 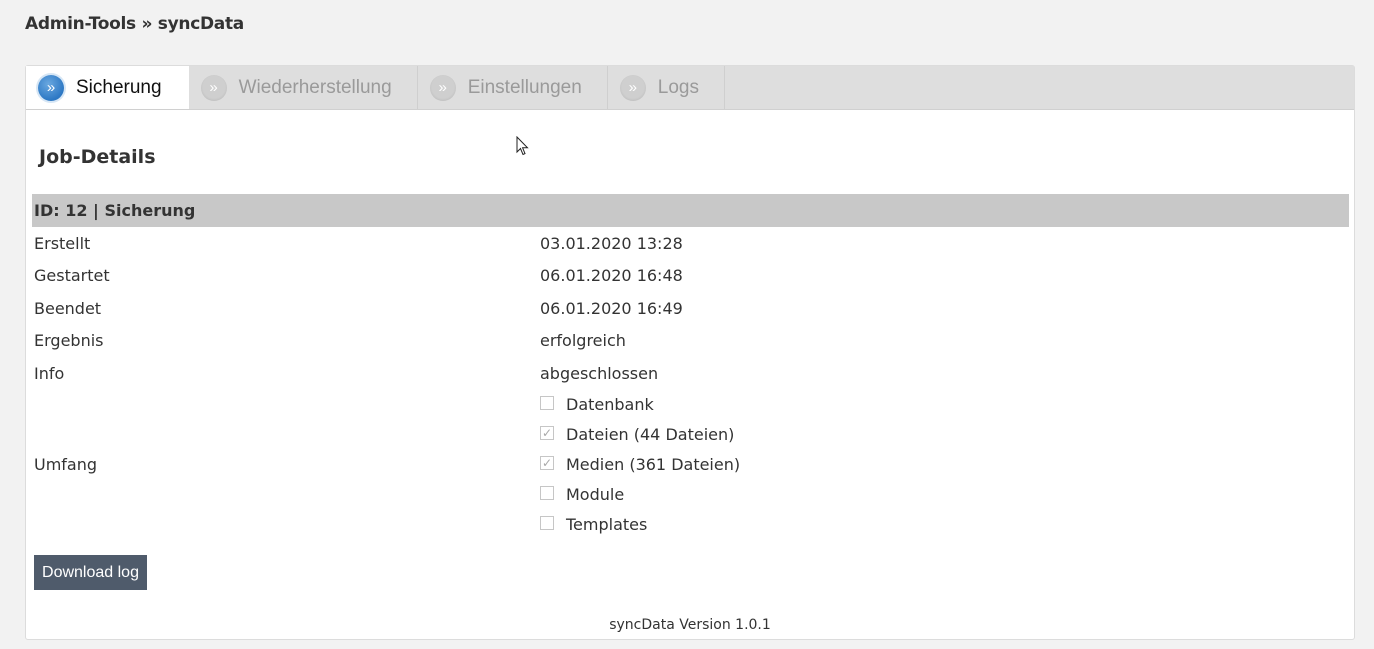 What do you see at coordinates (583, 341) in the screenshot?
I see `row-value: erfolgreich` at bounding box center [583, 341].